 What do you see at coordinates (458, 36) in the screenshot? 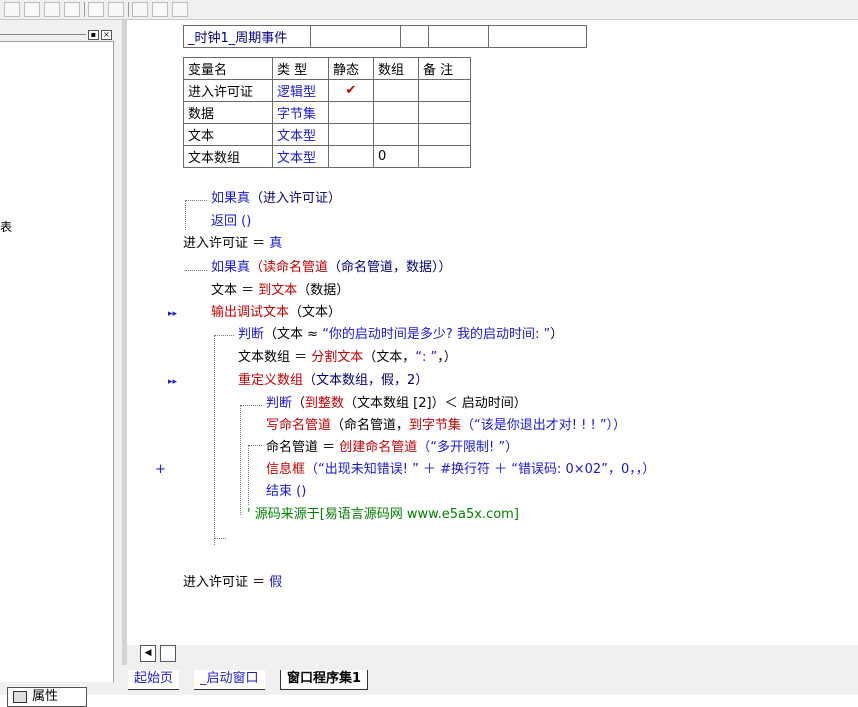
I see `sub-col-cell` at bounding box center [458, 36].